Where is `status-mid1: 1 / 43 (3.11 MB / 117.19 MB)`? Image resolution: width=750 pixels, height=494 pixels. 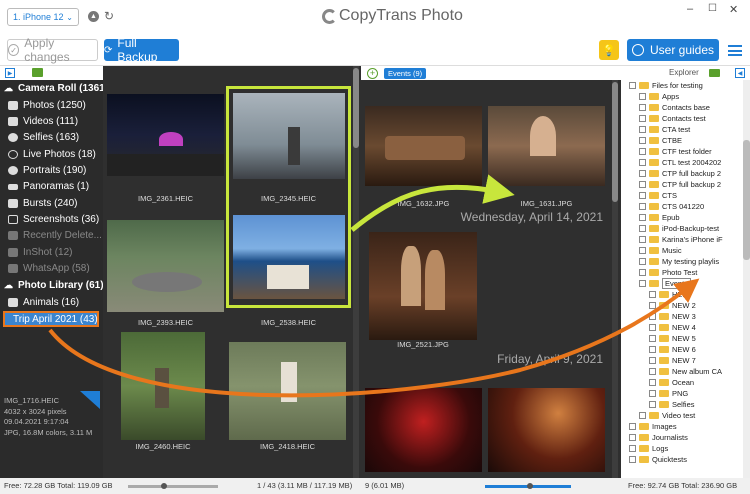
status-mid1: 1 / 43 (3.11 MB / 117.19 MB) is located at coordinates (305, 485).